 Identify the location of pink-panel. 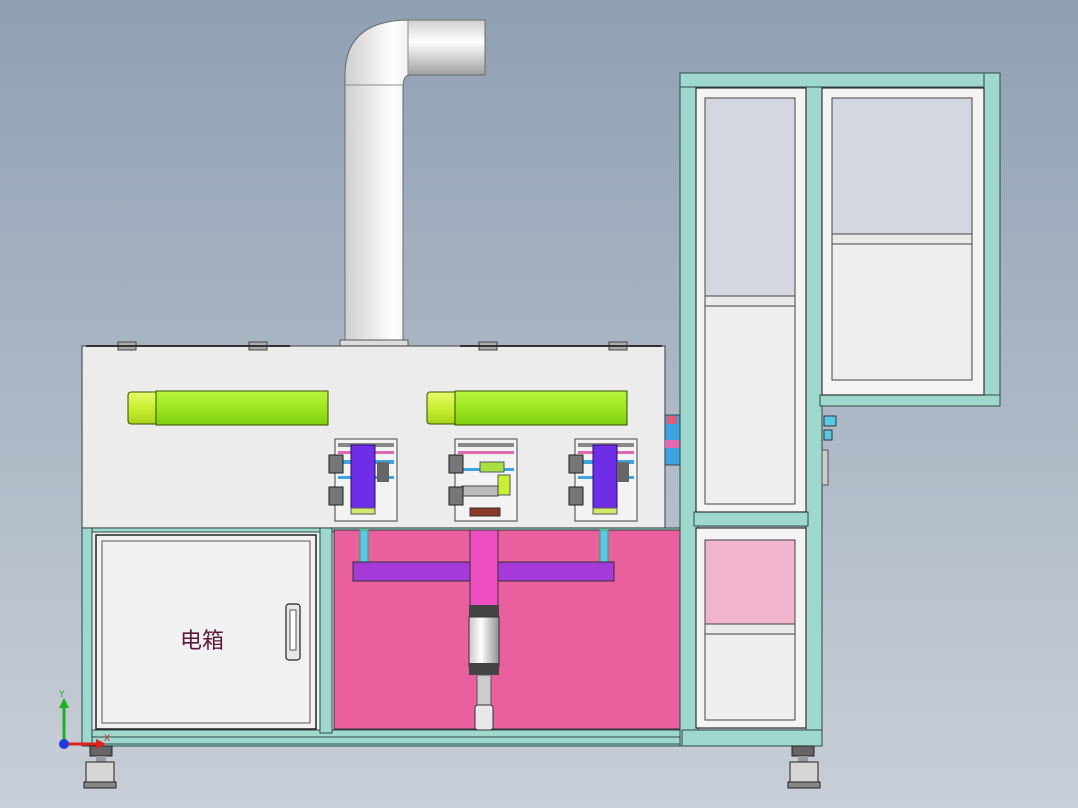
(507, 630).